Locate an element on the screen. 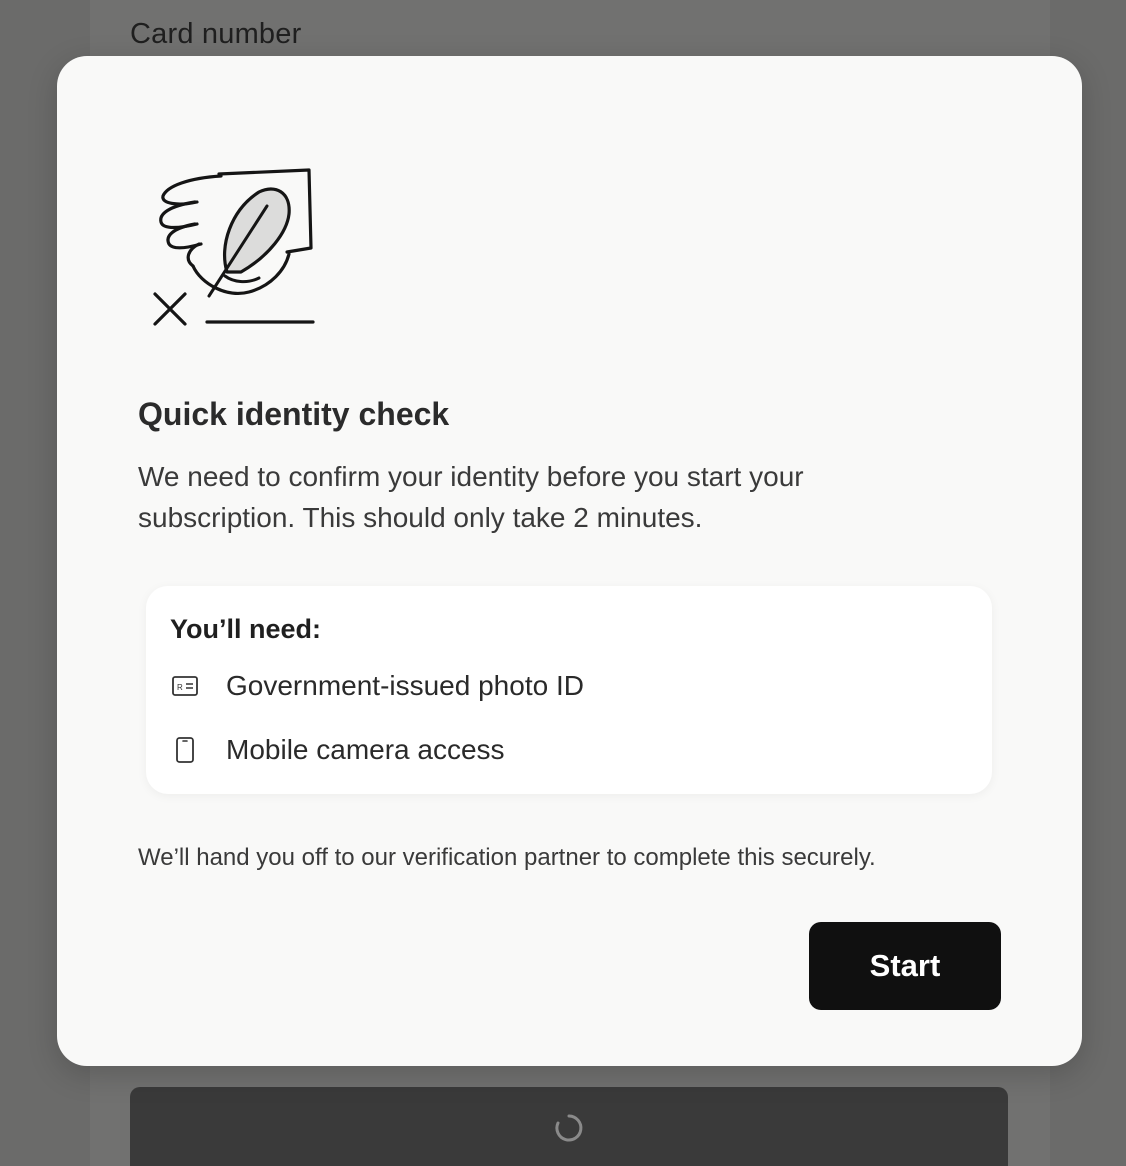 Image resolution: width=1126 pixels, height=1166 pixels. requirements-title: You’ll need: is located at coordinates (246, 629).